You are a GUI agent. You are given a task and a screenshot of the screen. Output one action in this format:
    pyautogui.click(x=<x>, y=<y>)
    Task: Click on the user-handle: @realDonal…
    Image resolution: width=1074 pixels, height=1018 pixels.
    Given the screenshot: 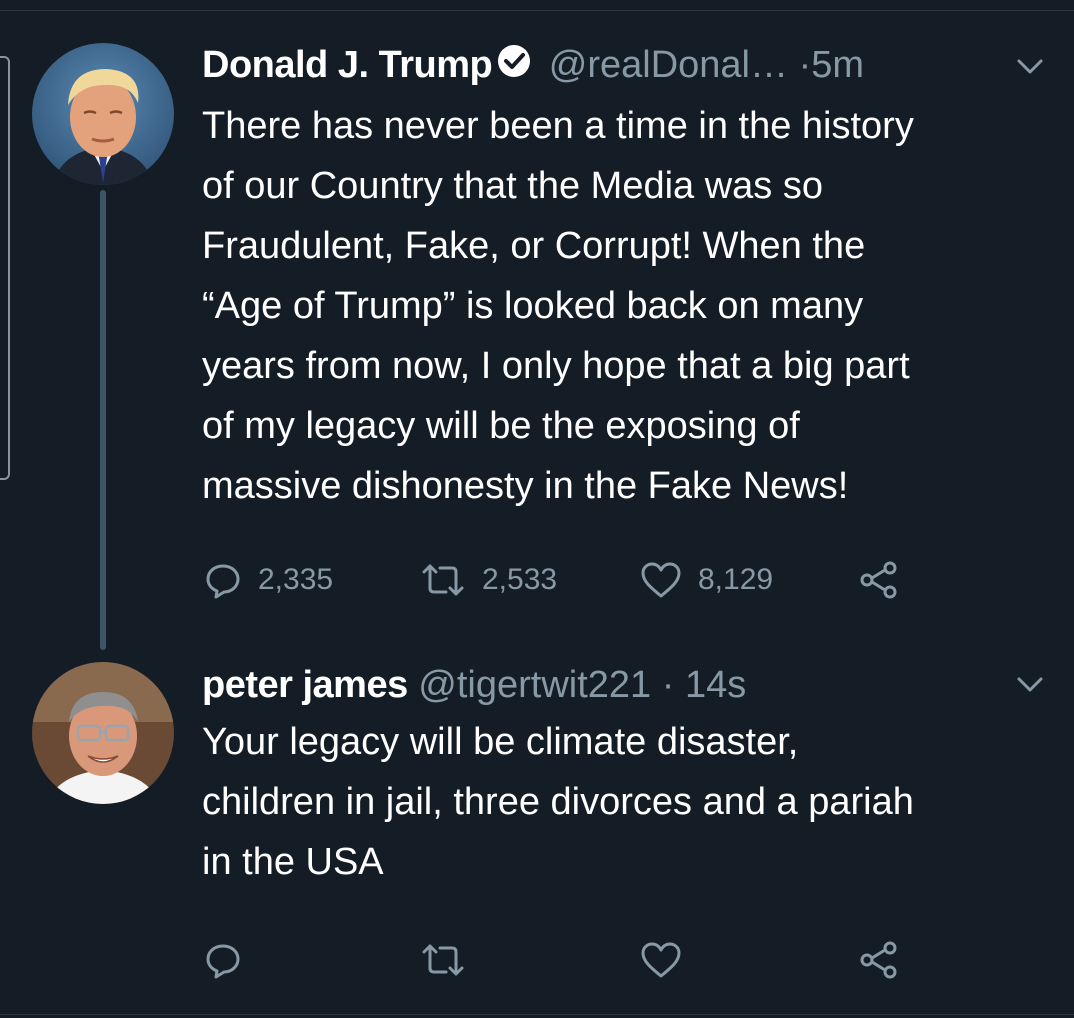 What is the action you would take?
    pyautogui.click(x=668, y=65)
    